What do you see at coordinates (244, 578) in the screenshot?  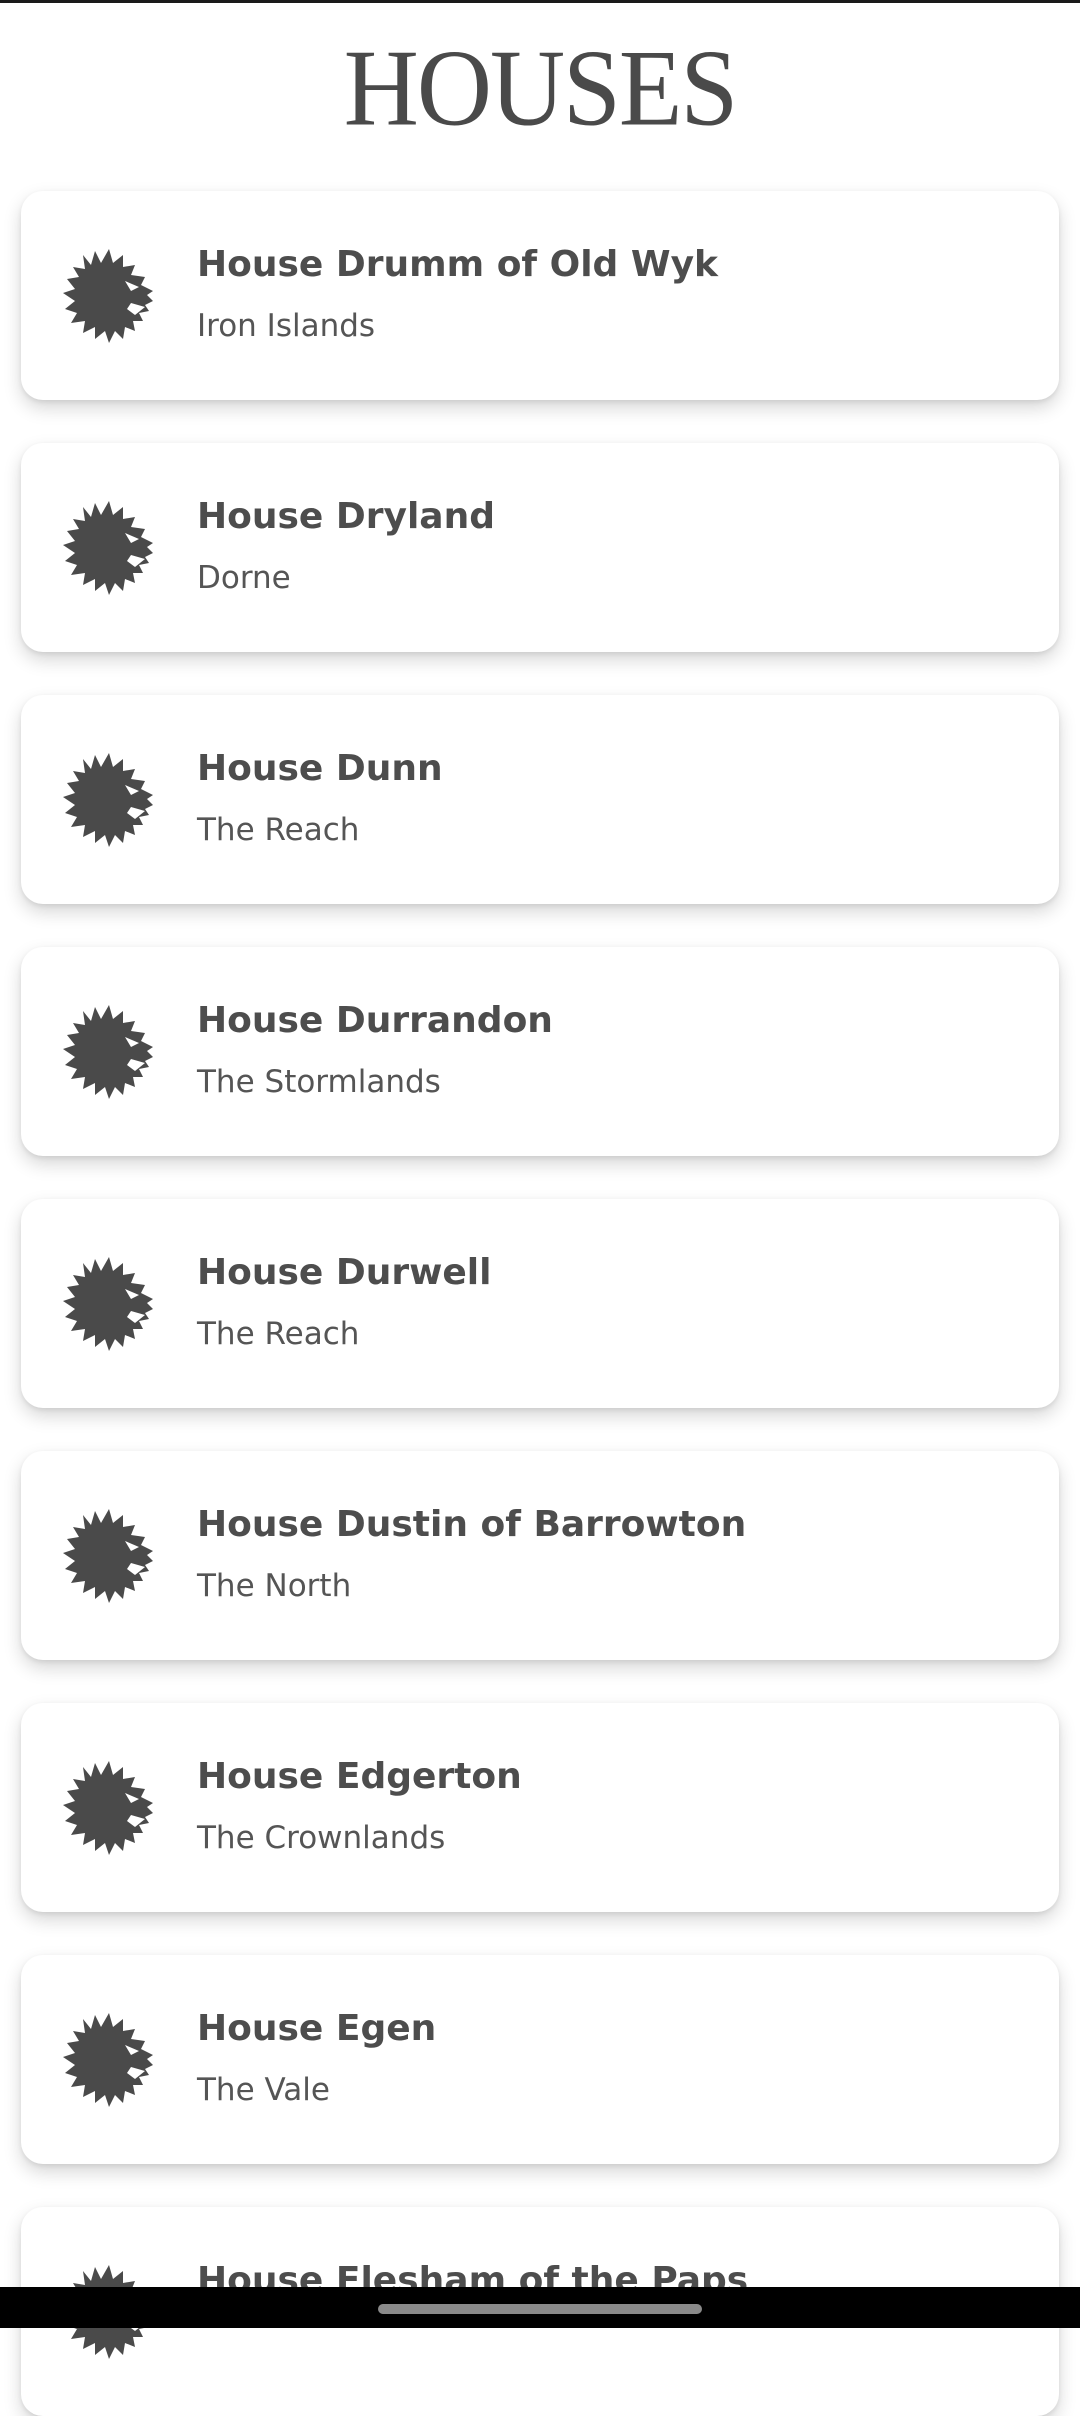 I see `house-region: Dorne` at bounding box center [244, 578].